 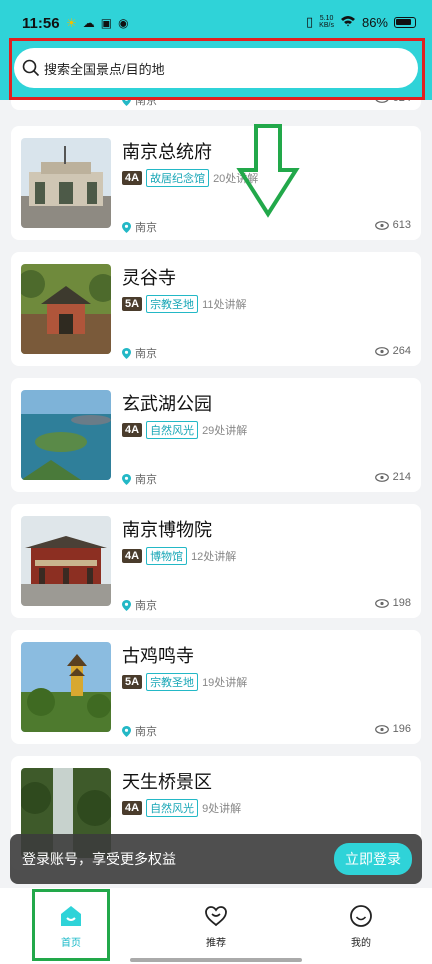 I want to click on tab-mine: 我的, so click(x=361, y=926).